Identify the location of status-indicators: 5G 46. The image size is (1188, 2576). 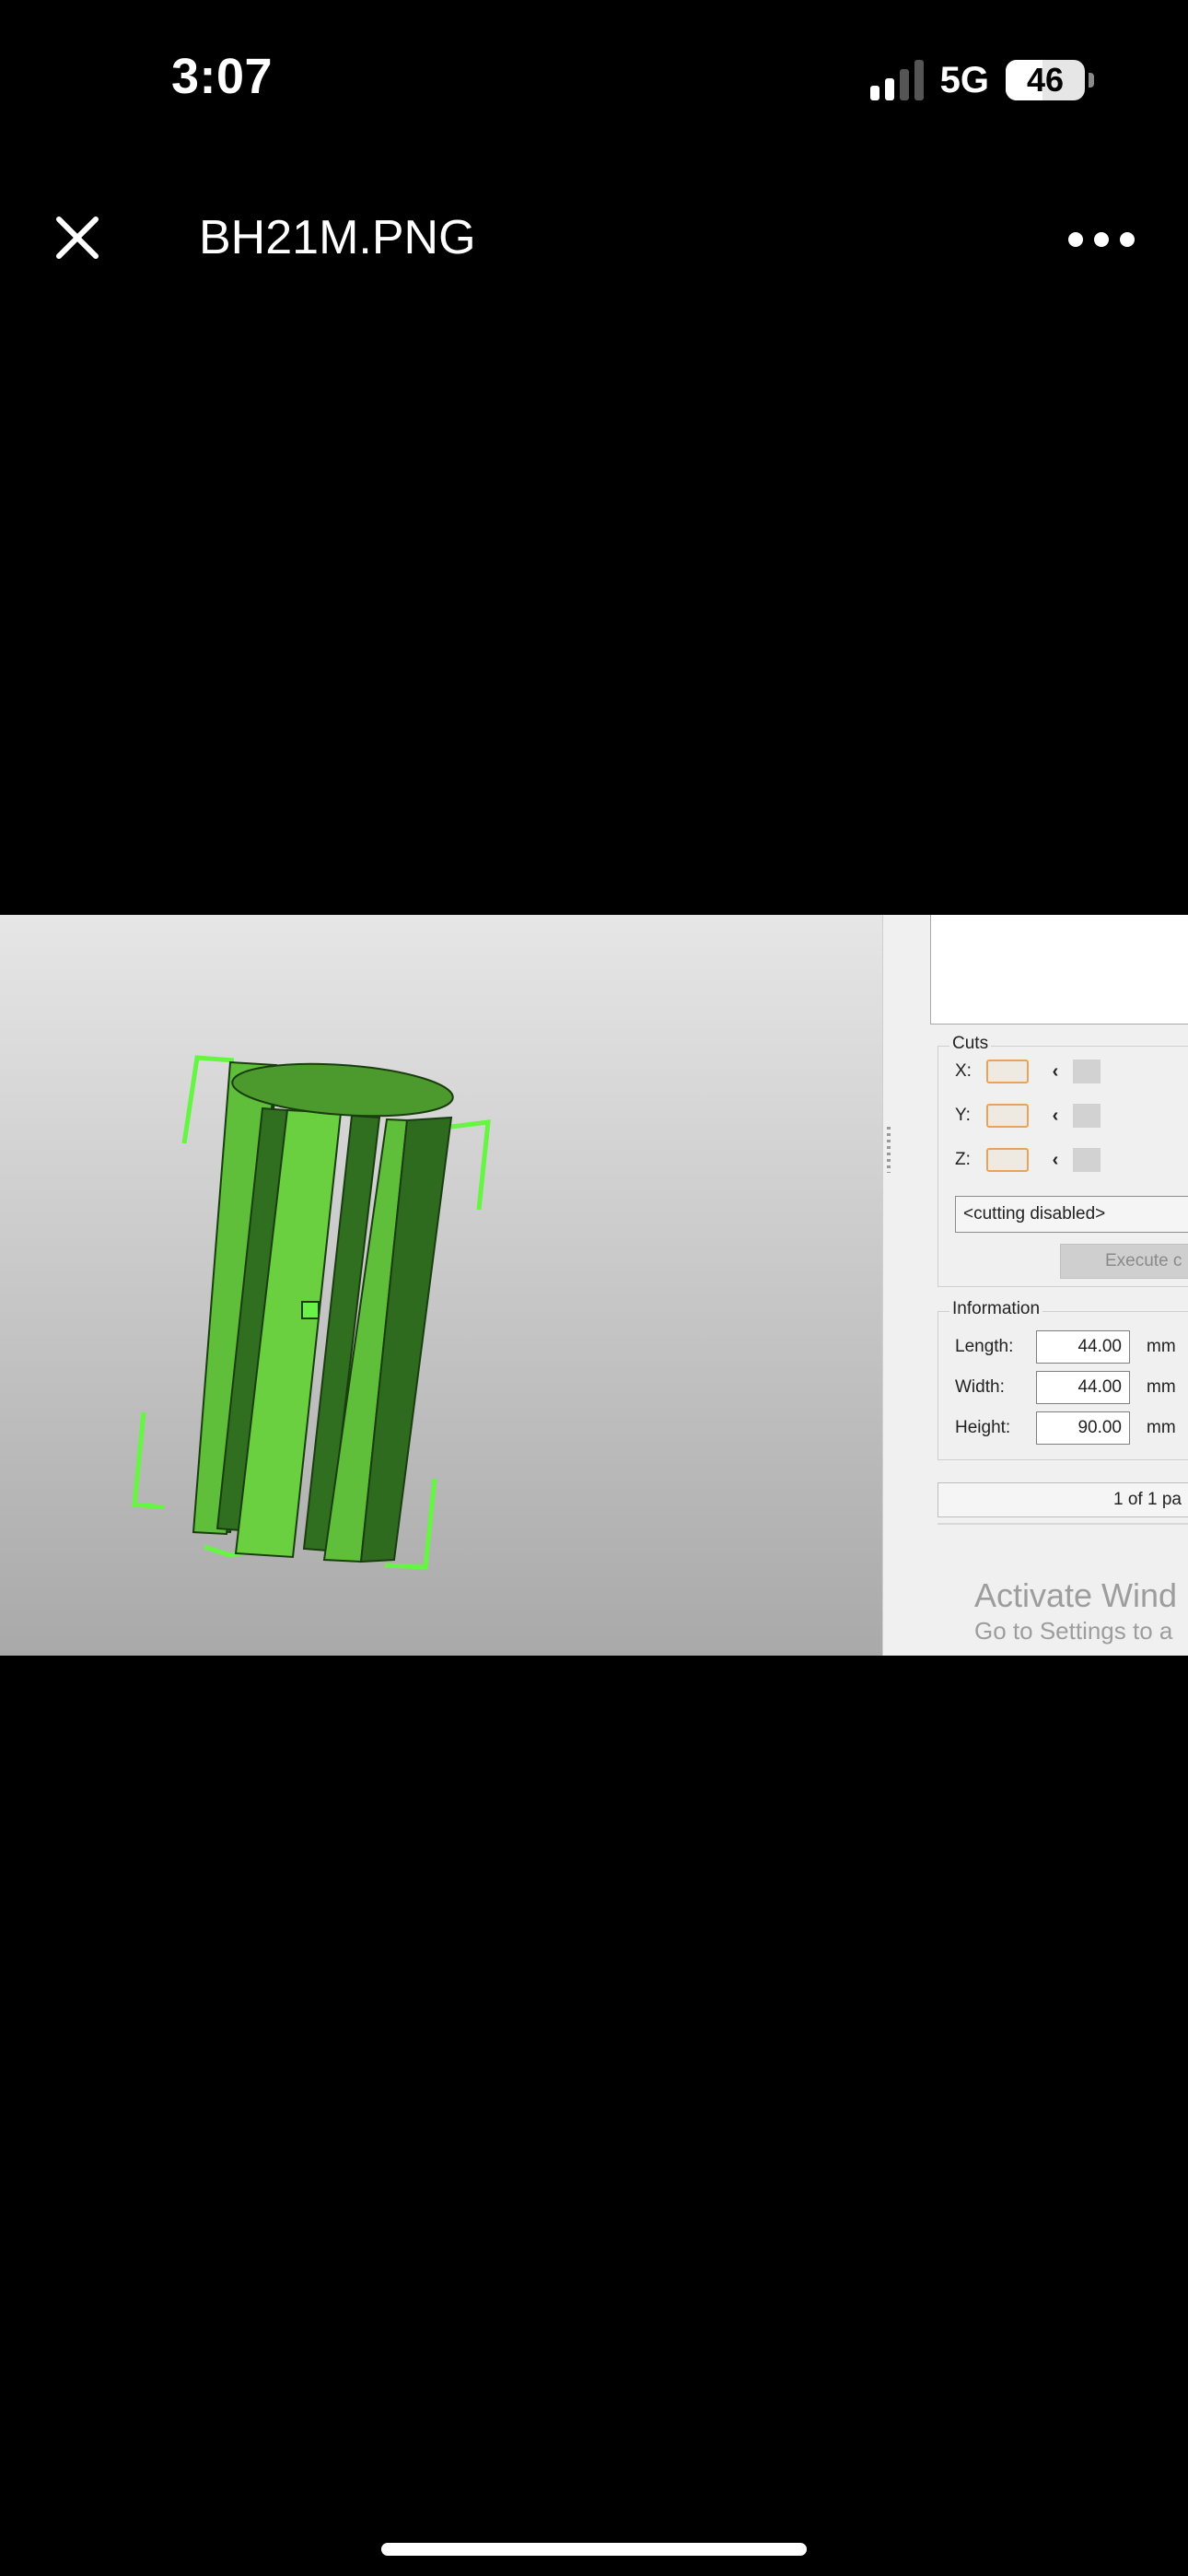
(982, 80).